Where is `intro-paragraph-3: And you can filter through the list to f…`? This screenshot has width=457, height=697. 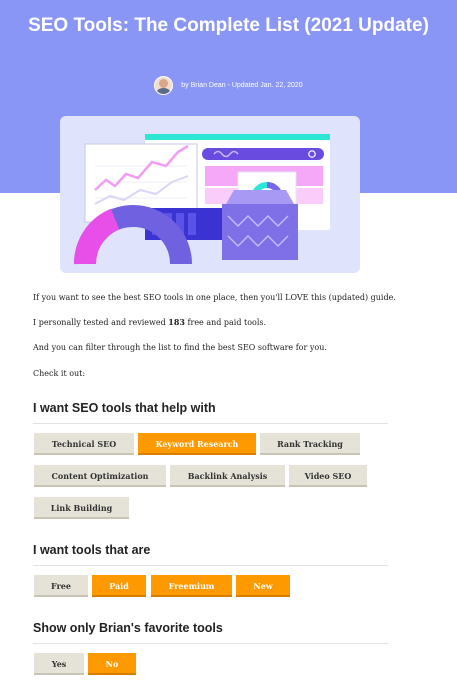
intro-paragraph-3: And you can filter through the list to f… is located at coordinates (180, 347).